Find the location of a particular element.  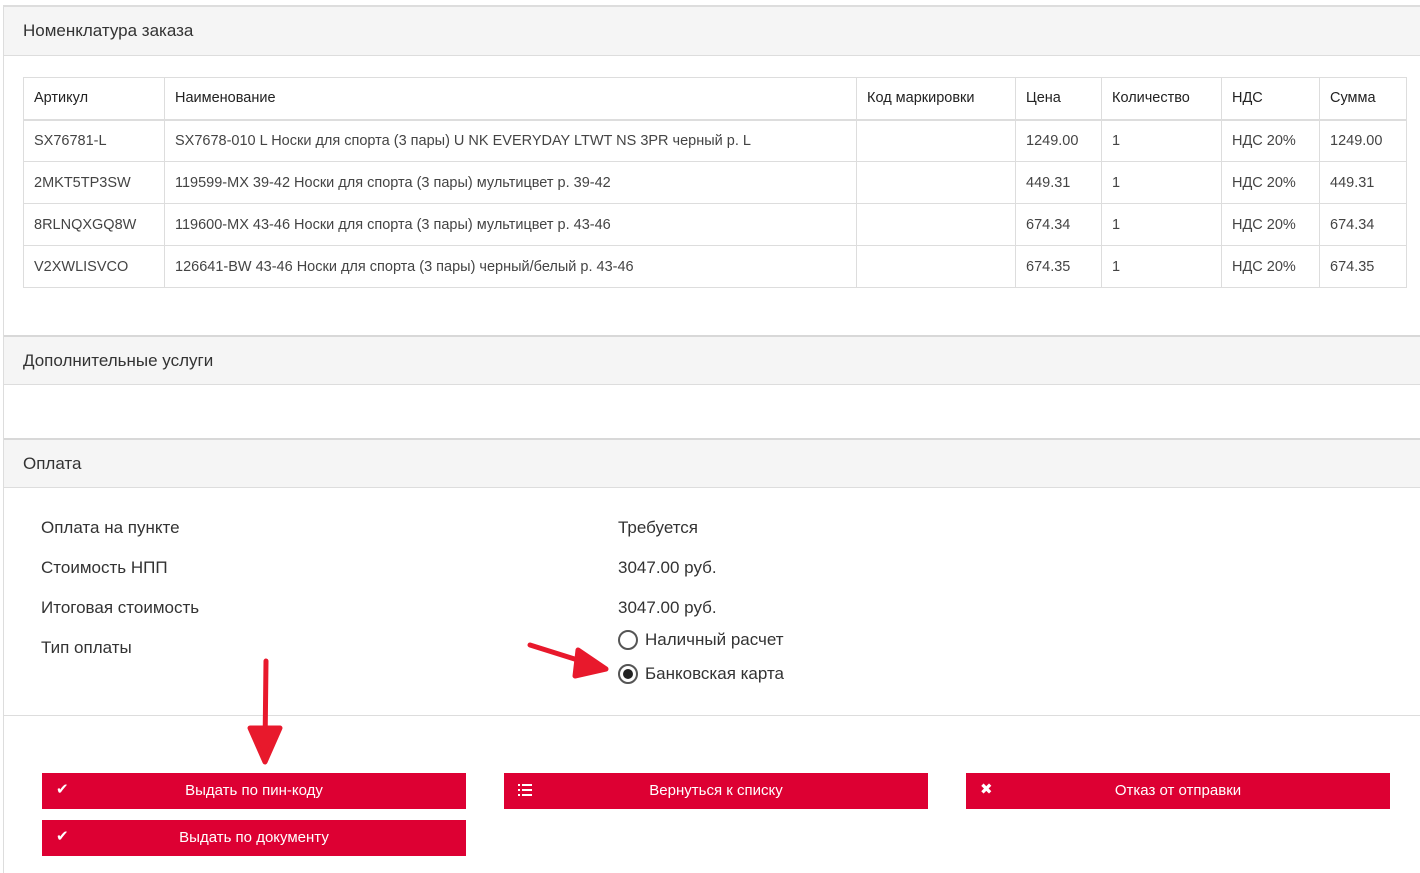

refuse-shipment-button: ✖ Отказ от отправки is located at coordinates (1178, 791).